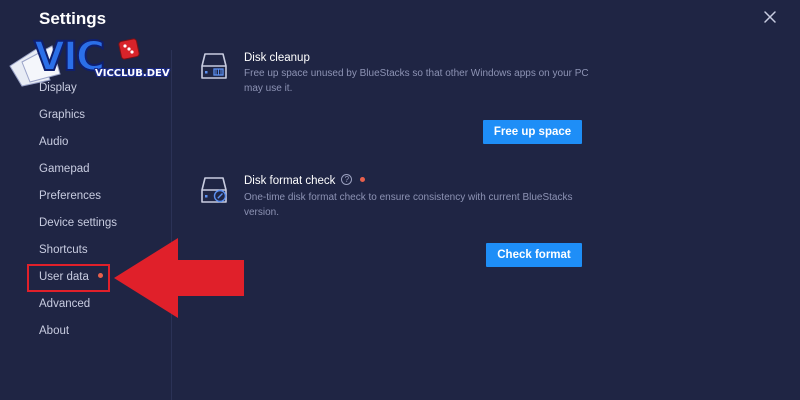 This screenshot has height=400, width=800. I want to click on sidebar-item-label: Shortcuts, so click(63, 250).